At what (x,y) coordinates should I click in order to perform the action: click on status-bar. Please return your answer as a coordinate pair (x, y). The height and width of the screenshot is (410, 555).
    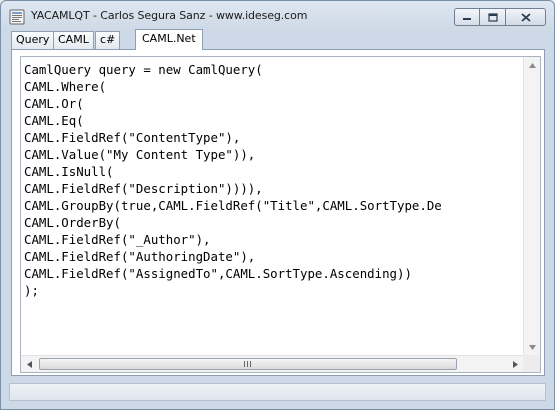
    Looking at the image, I should click on (277, 392).